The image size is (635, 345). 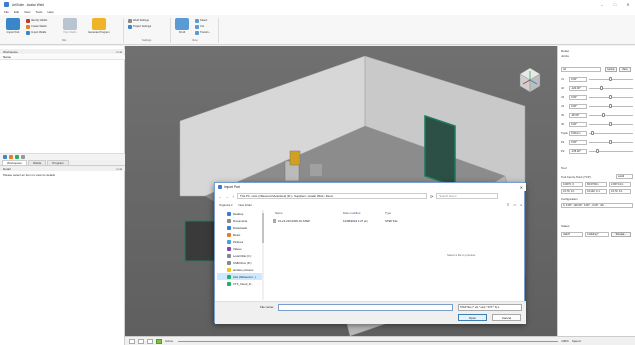 What do you see at coordinates (62, 57) in the screenshot?
I see `workspace-column-name: Name` at bounding box center [62, 57].